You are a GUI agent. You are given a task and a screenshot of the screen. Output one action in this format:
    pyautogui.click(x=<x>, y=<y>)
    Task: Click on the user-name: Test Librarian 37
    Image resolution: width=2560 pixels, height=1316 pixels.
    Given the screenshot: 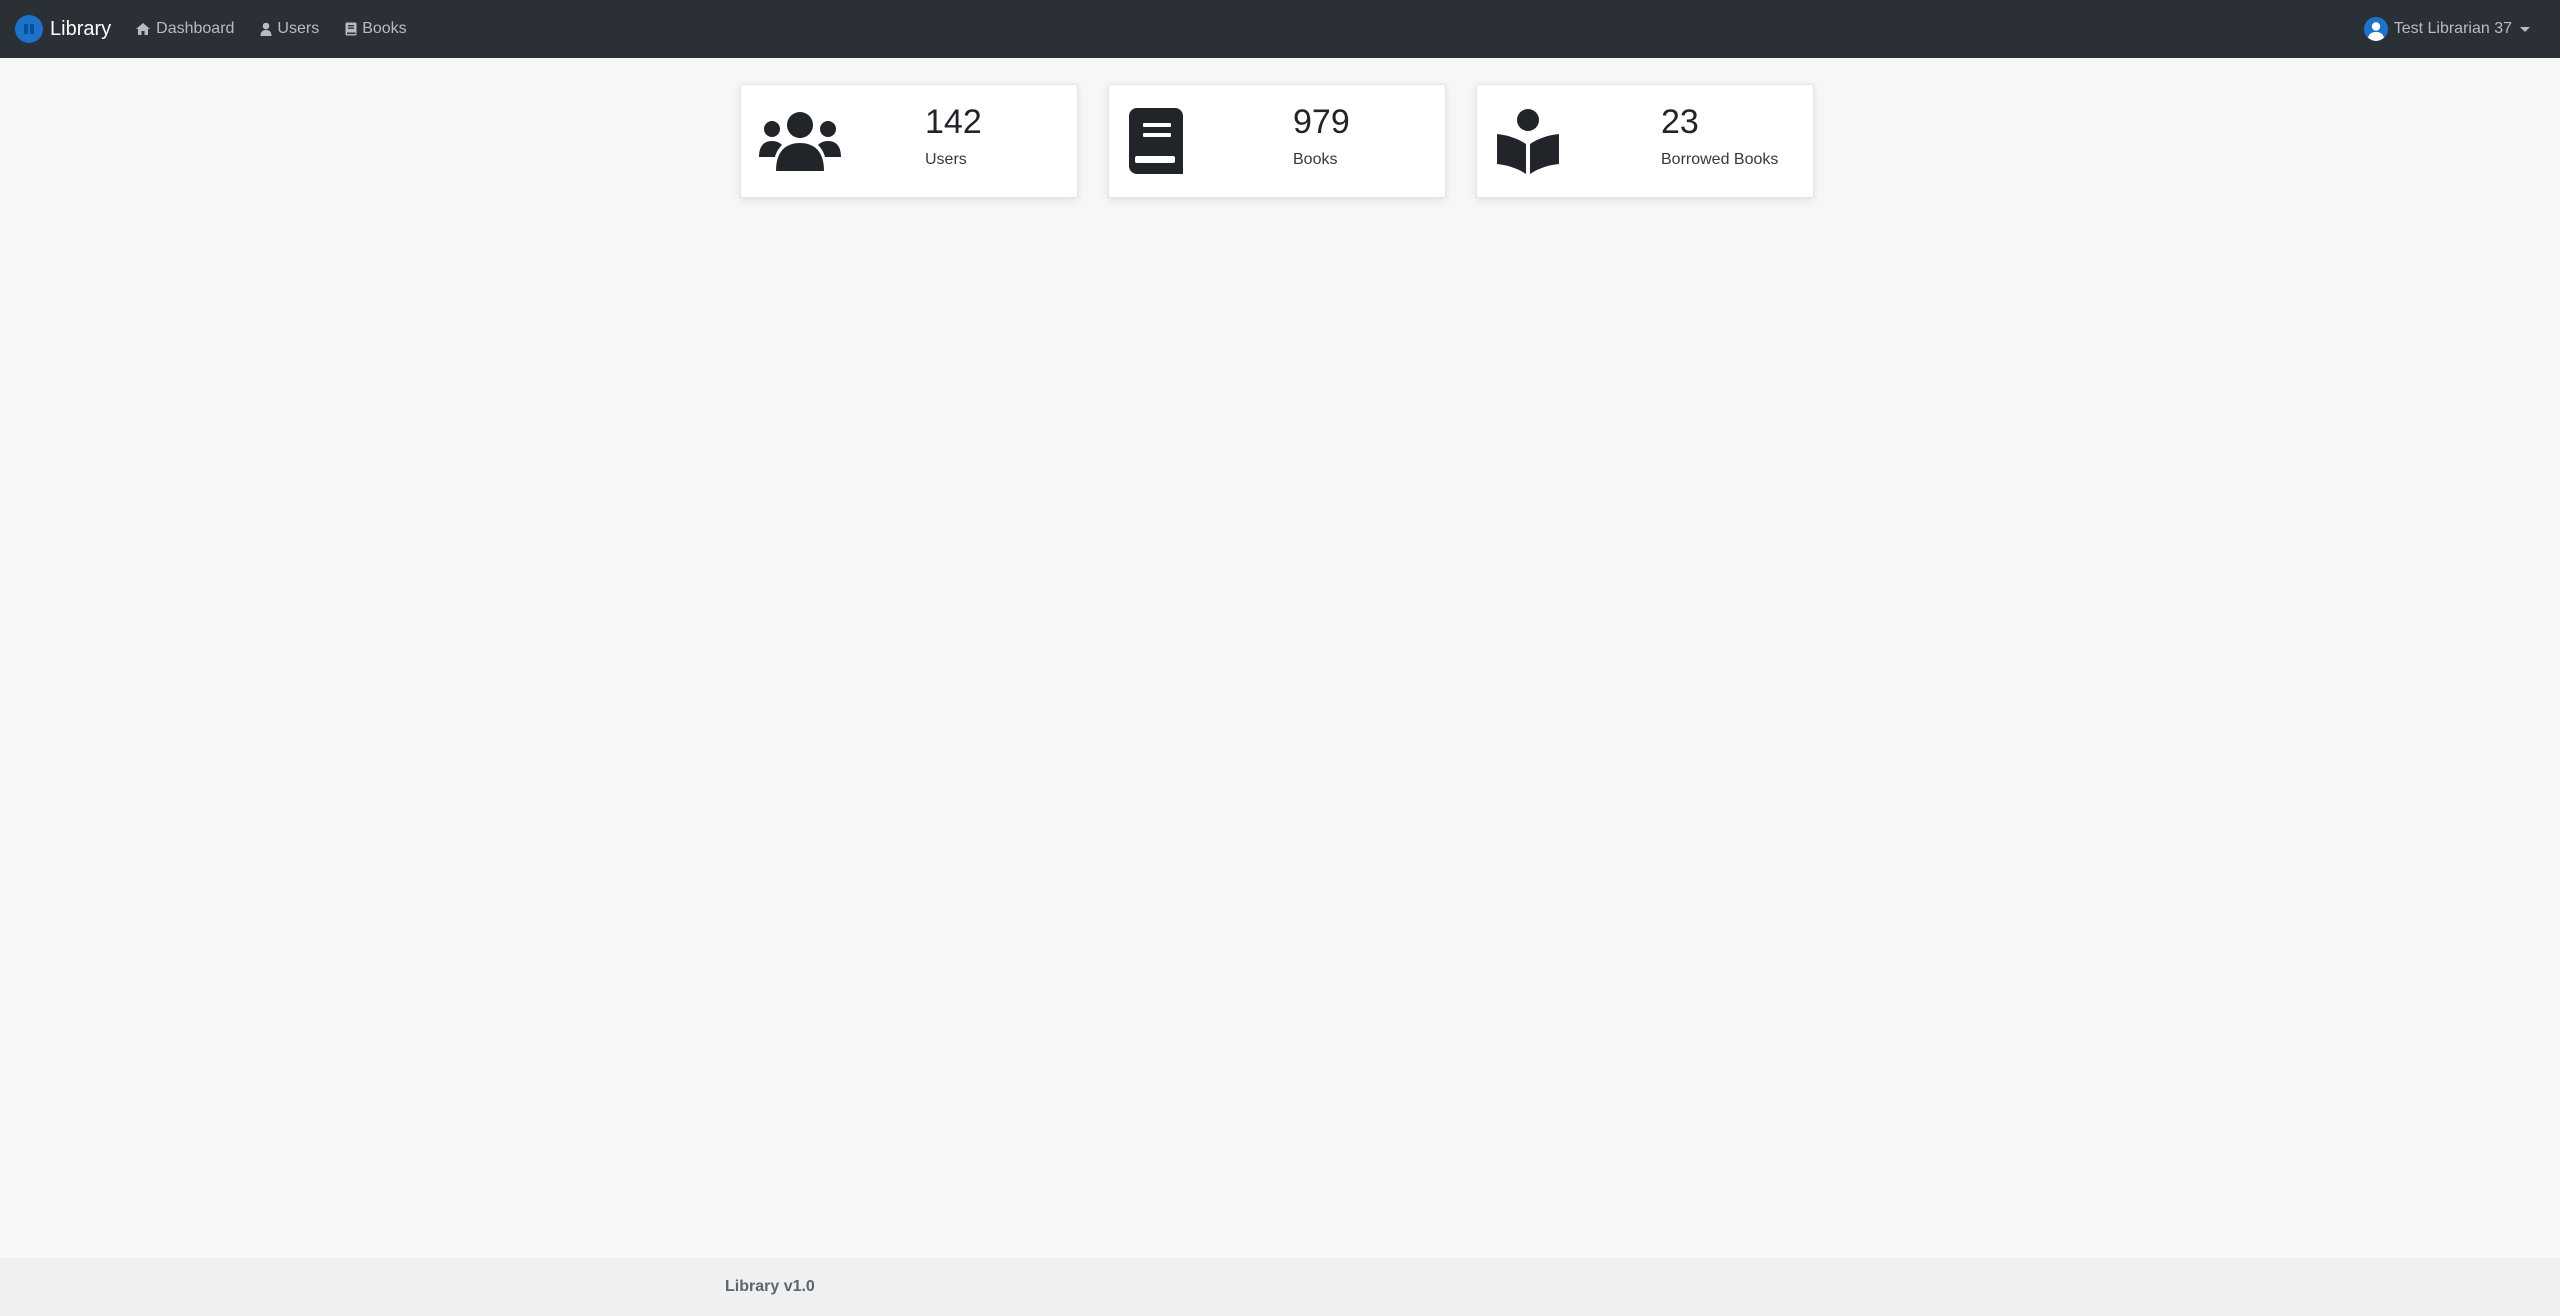 What is the action you would take?
    pyautogui.click(x=2452, y=28)
    